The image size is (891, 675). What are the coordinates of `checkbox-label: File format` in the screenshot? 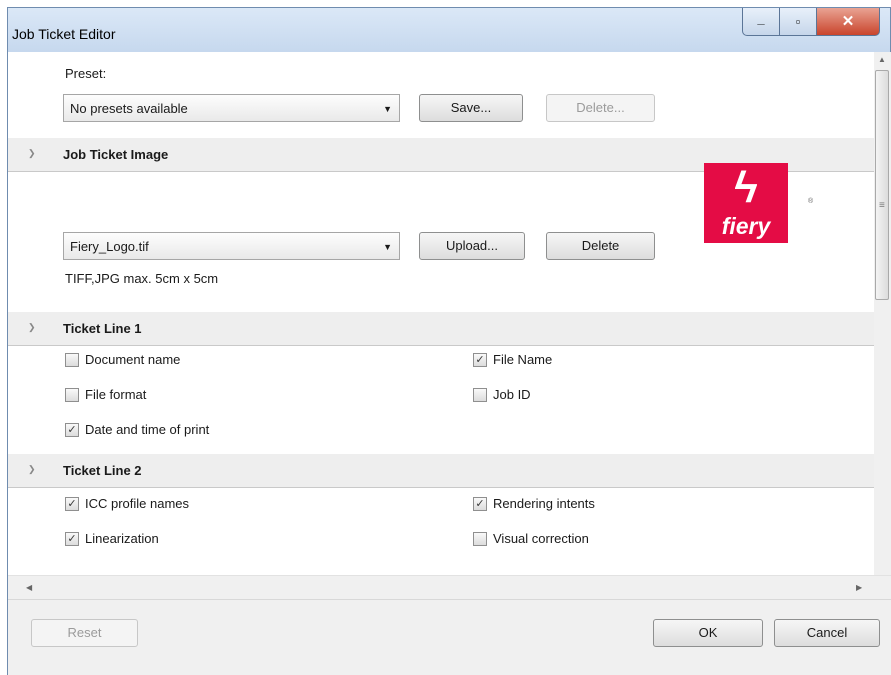 It's located at (116, 394).